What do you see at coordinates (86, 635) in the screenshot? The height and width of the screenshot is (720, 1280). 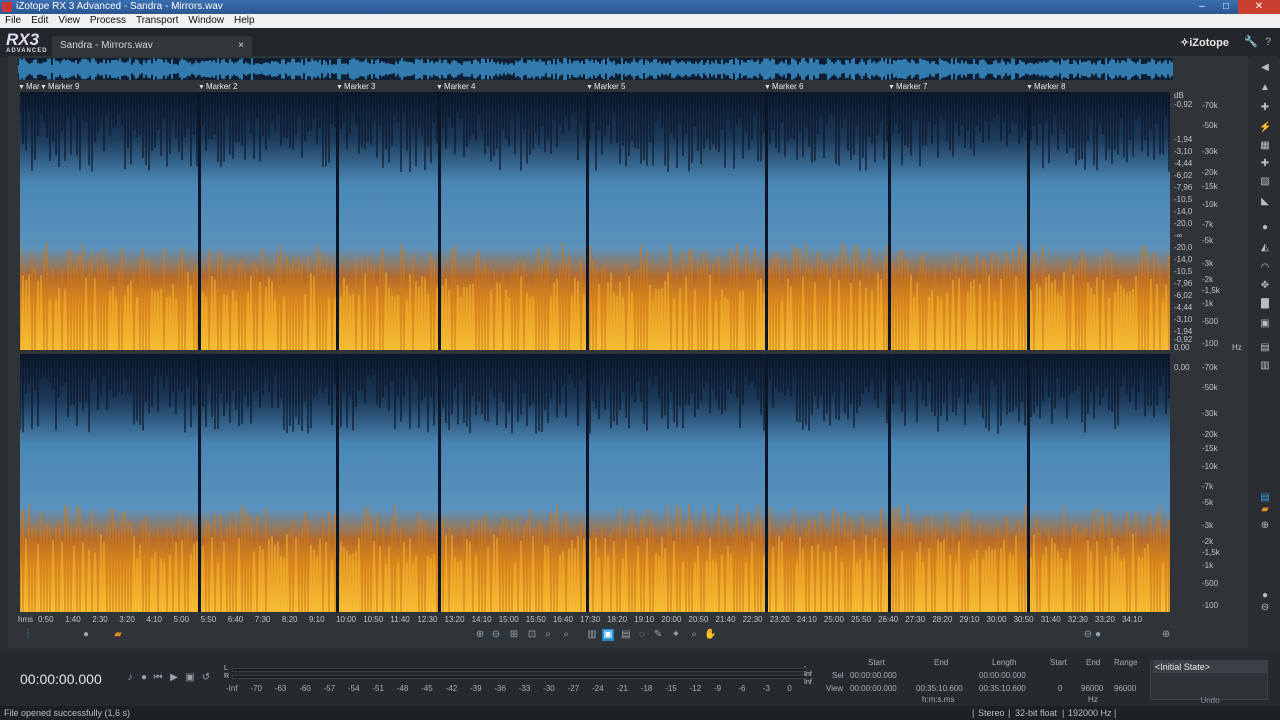 I see `spectrogram-opacity-slider: ●` at bounding box center [86, 635].